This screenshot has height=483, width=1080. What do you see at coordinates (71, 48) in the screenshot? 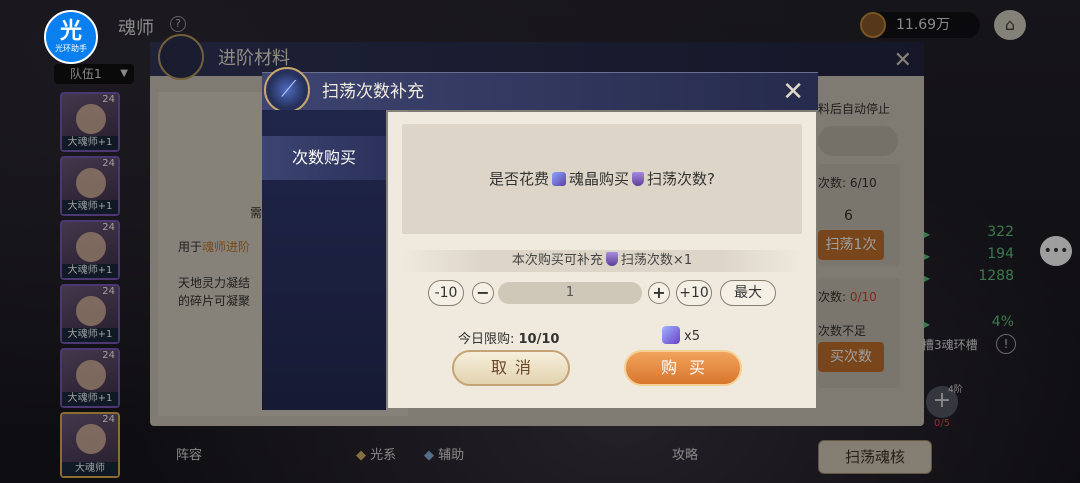
I see `logo-caption: 光环助手` at bounding box center [71, 48].